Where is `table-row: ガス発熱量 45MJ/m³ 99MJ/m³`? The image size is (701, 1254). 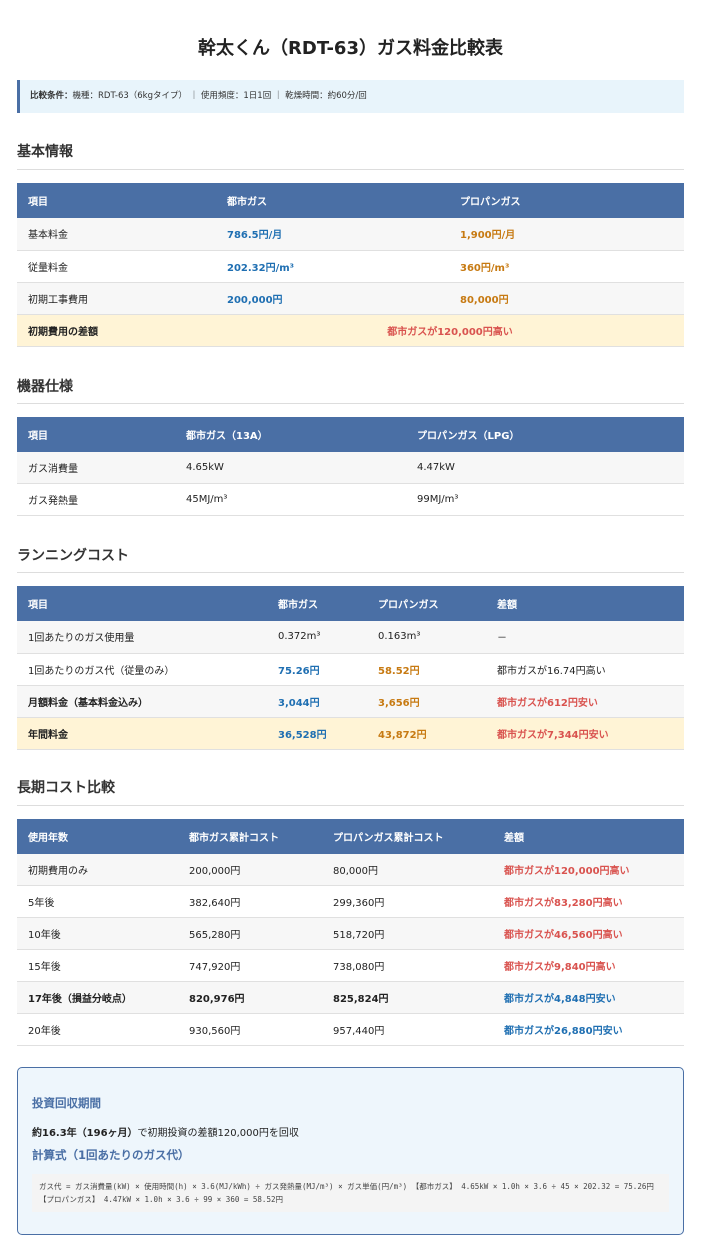
table-row: ガス発熱量 45MJ/m³ 99MJ/m³ is located at coordinates (350, 499).